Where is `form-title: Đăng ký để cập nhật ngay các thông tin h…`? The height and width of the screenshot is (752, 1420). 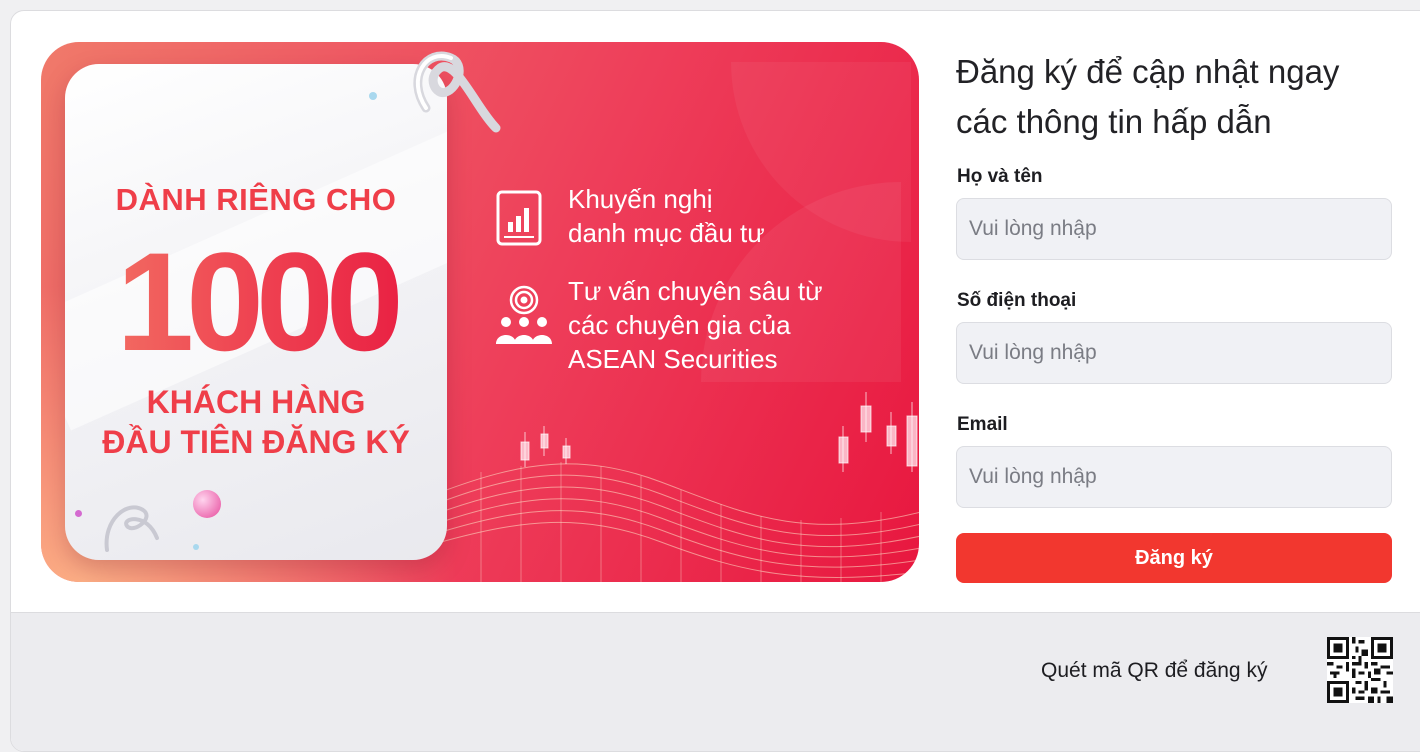
form-title: Đăng ký để cập nhật ngay các thông tin h… is located at coordinates (1176, 97).